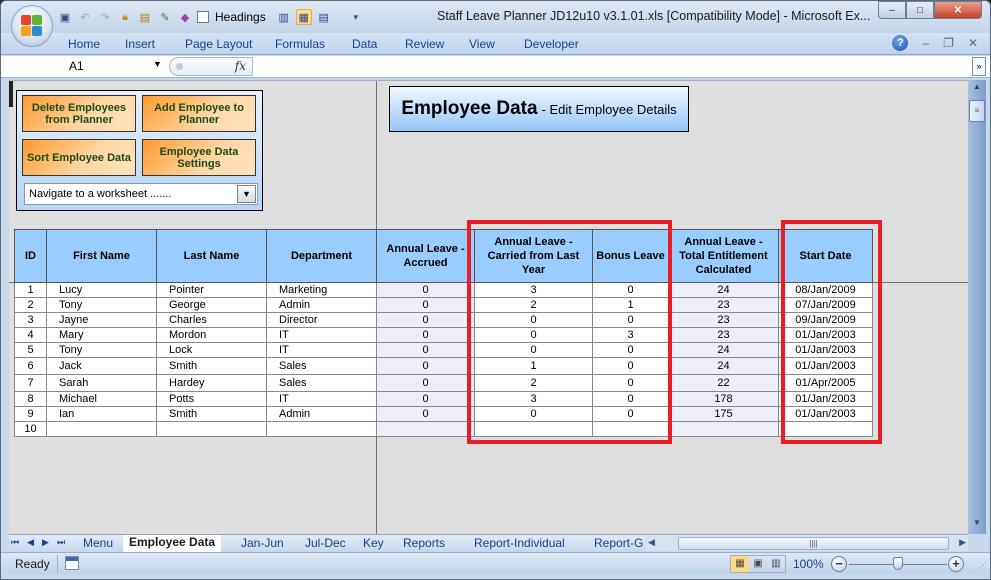 The image size is (991, 580). Describe the element at coordinates (211, 350) in the screenshot. I see `cell-last-name: Lock` at that location.